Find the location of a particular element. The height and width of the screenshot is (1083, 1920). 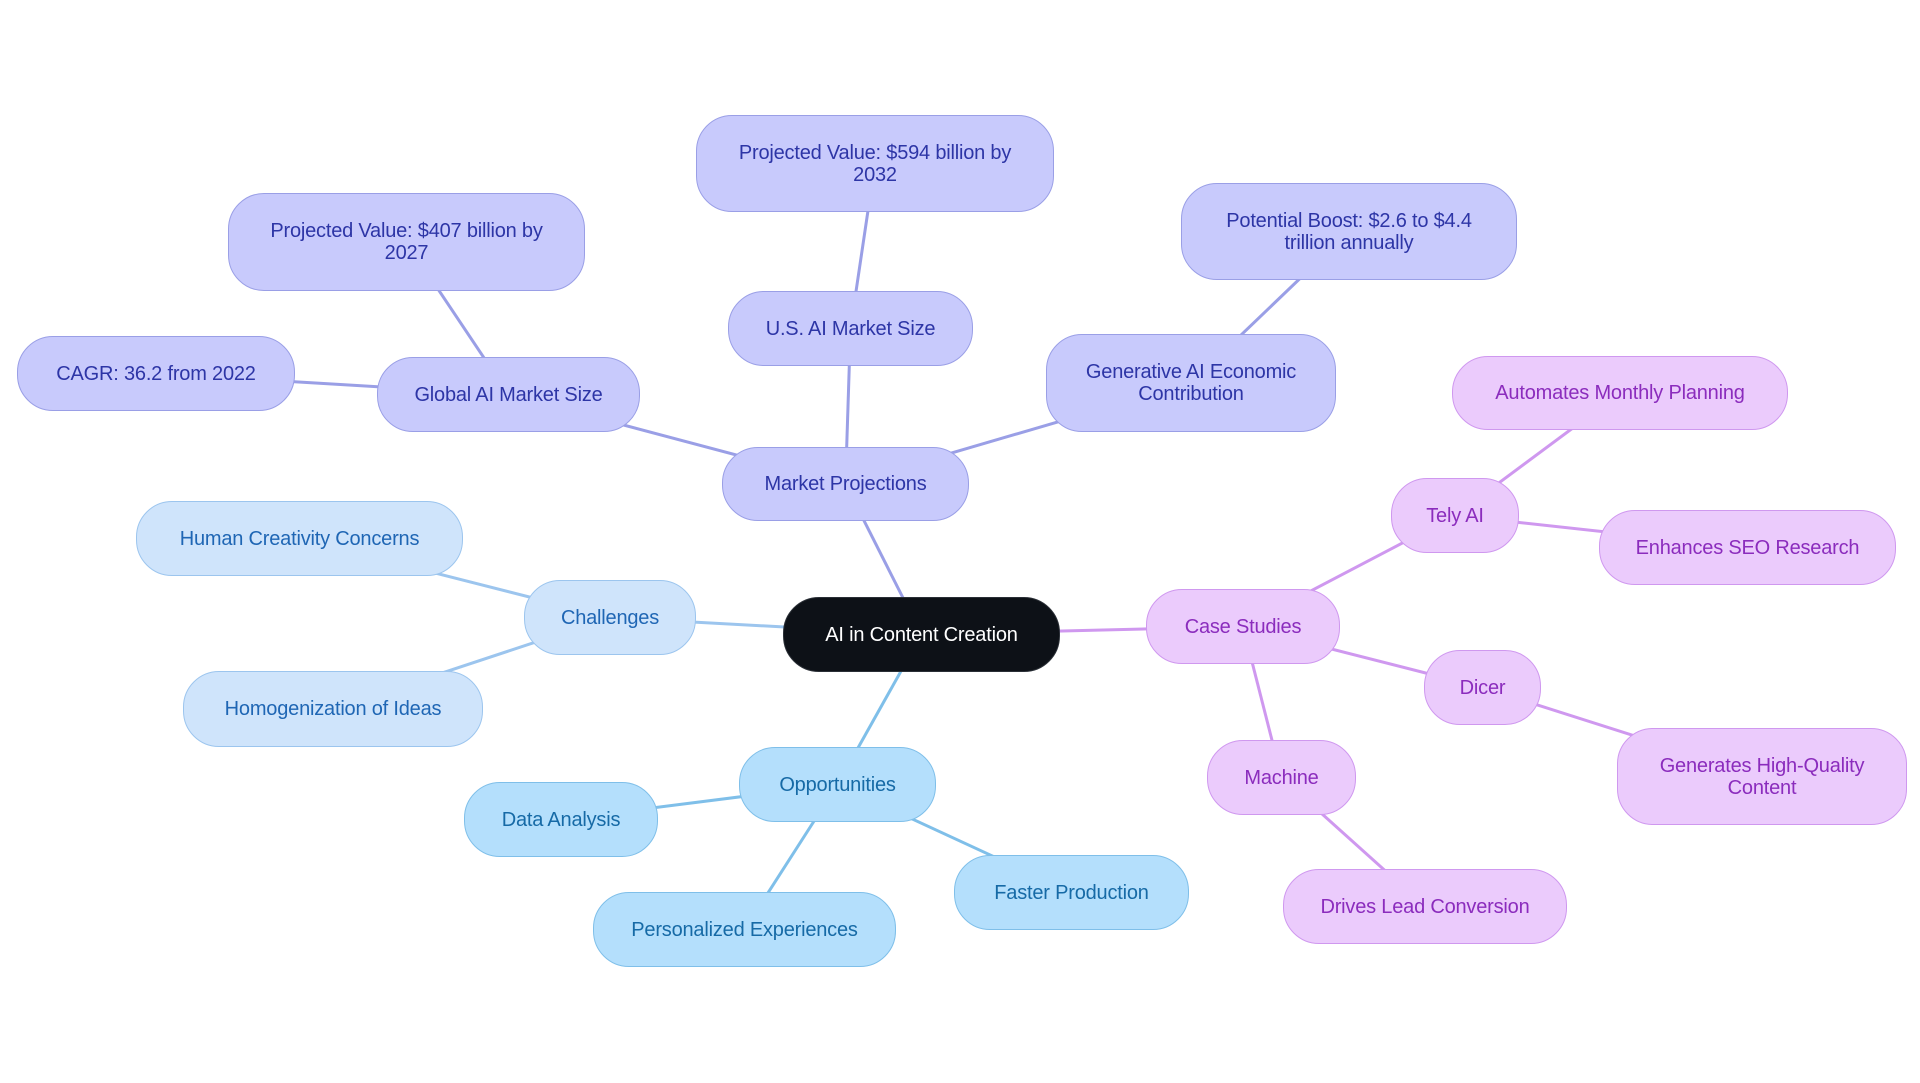

root-node-label: AI in Content Creation is located at coordinates (921, 634).